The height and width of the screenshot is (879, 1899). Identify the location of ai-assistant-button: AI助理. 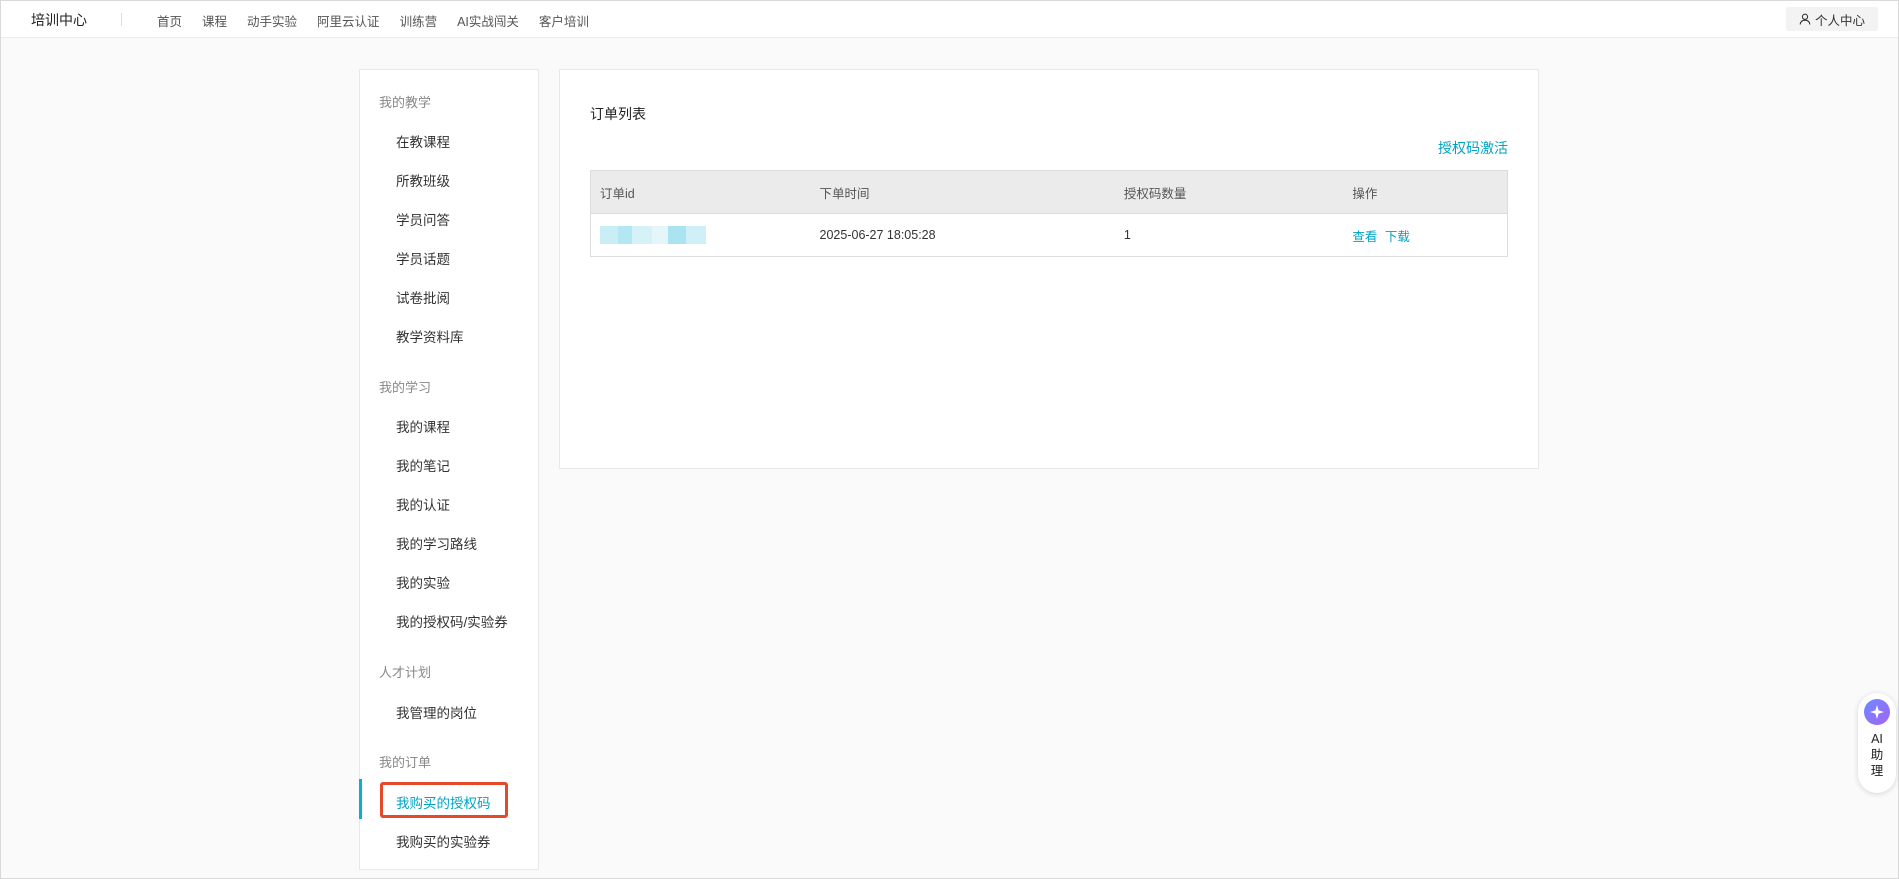
(1877, 743).